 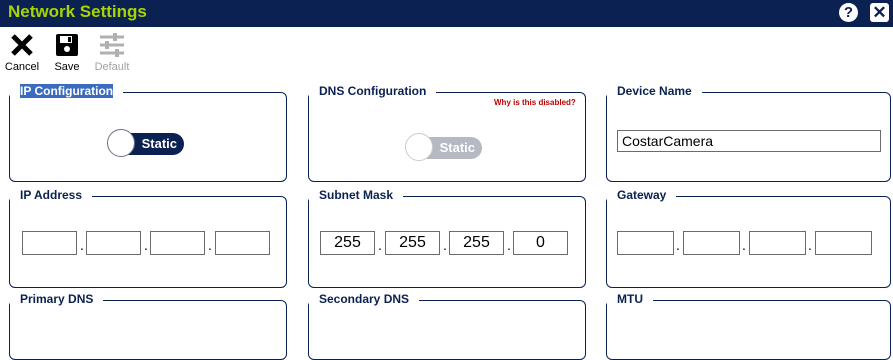 I want to click on subnet-mask-panel: Subnet Mask 255 . 255 . 255 . 0, so click(x=447, y=236).